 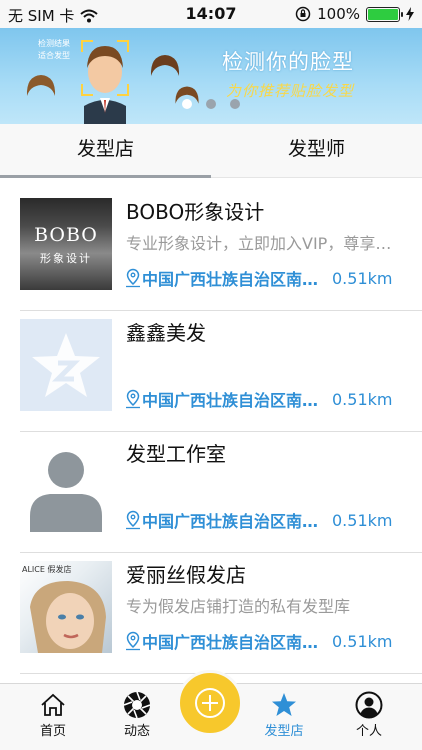 What do you see at coordinates (316, 150) in the screenshot?
I see `tab-stylists: 发型师` at bounding box center [316, 150].